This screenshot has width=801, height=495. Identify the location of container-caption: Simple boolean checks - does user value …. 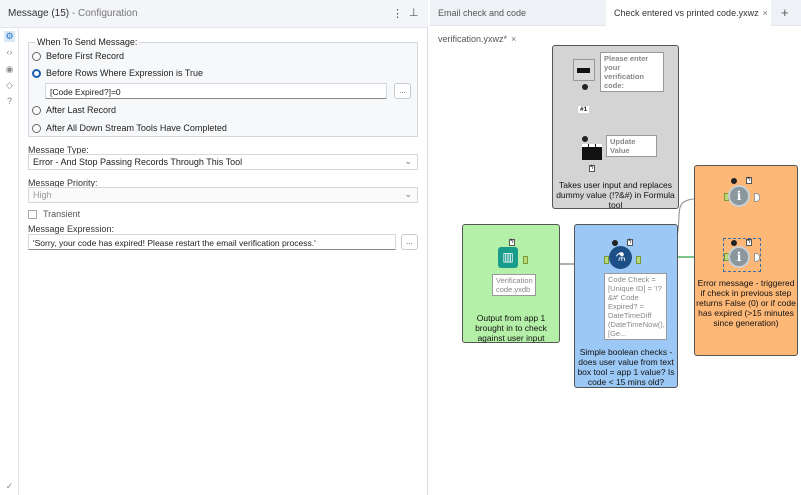
(626, 367).